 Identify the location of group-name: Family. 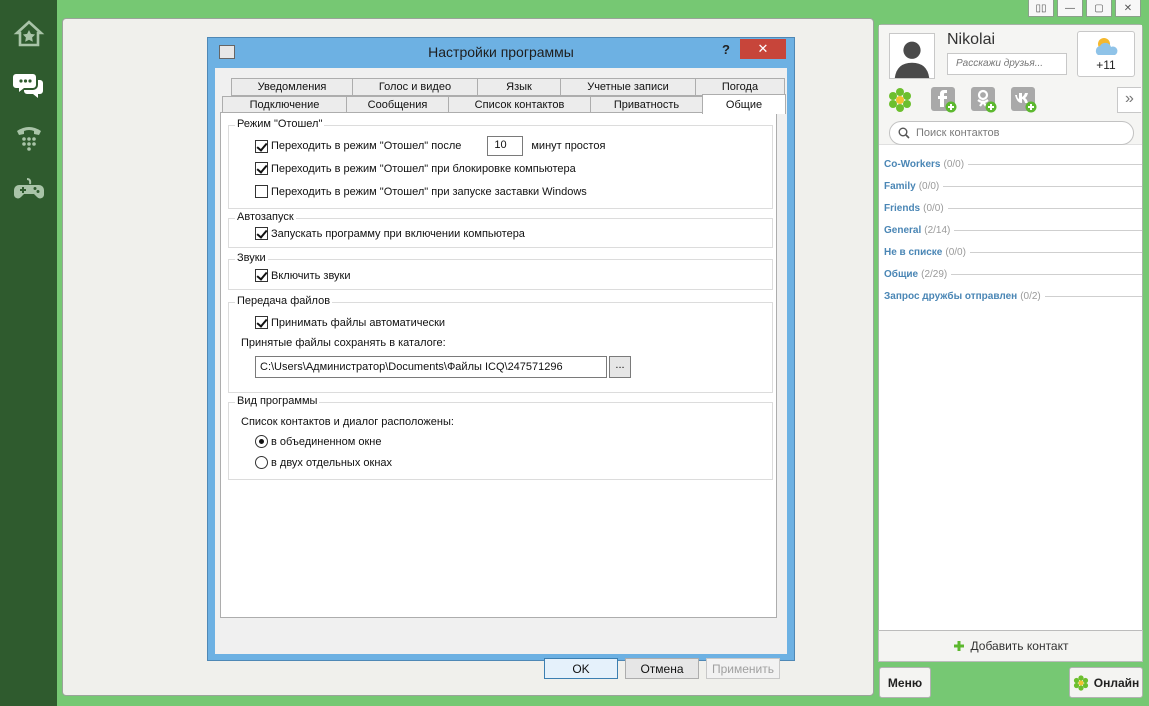
(900, 186).